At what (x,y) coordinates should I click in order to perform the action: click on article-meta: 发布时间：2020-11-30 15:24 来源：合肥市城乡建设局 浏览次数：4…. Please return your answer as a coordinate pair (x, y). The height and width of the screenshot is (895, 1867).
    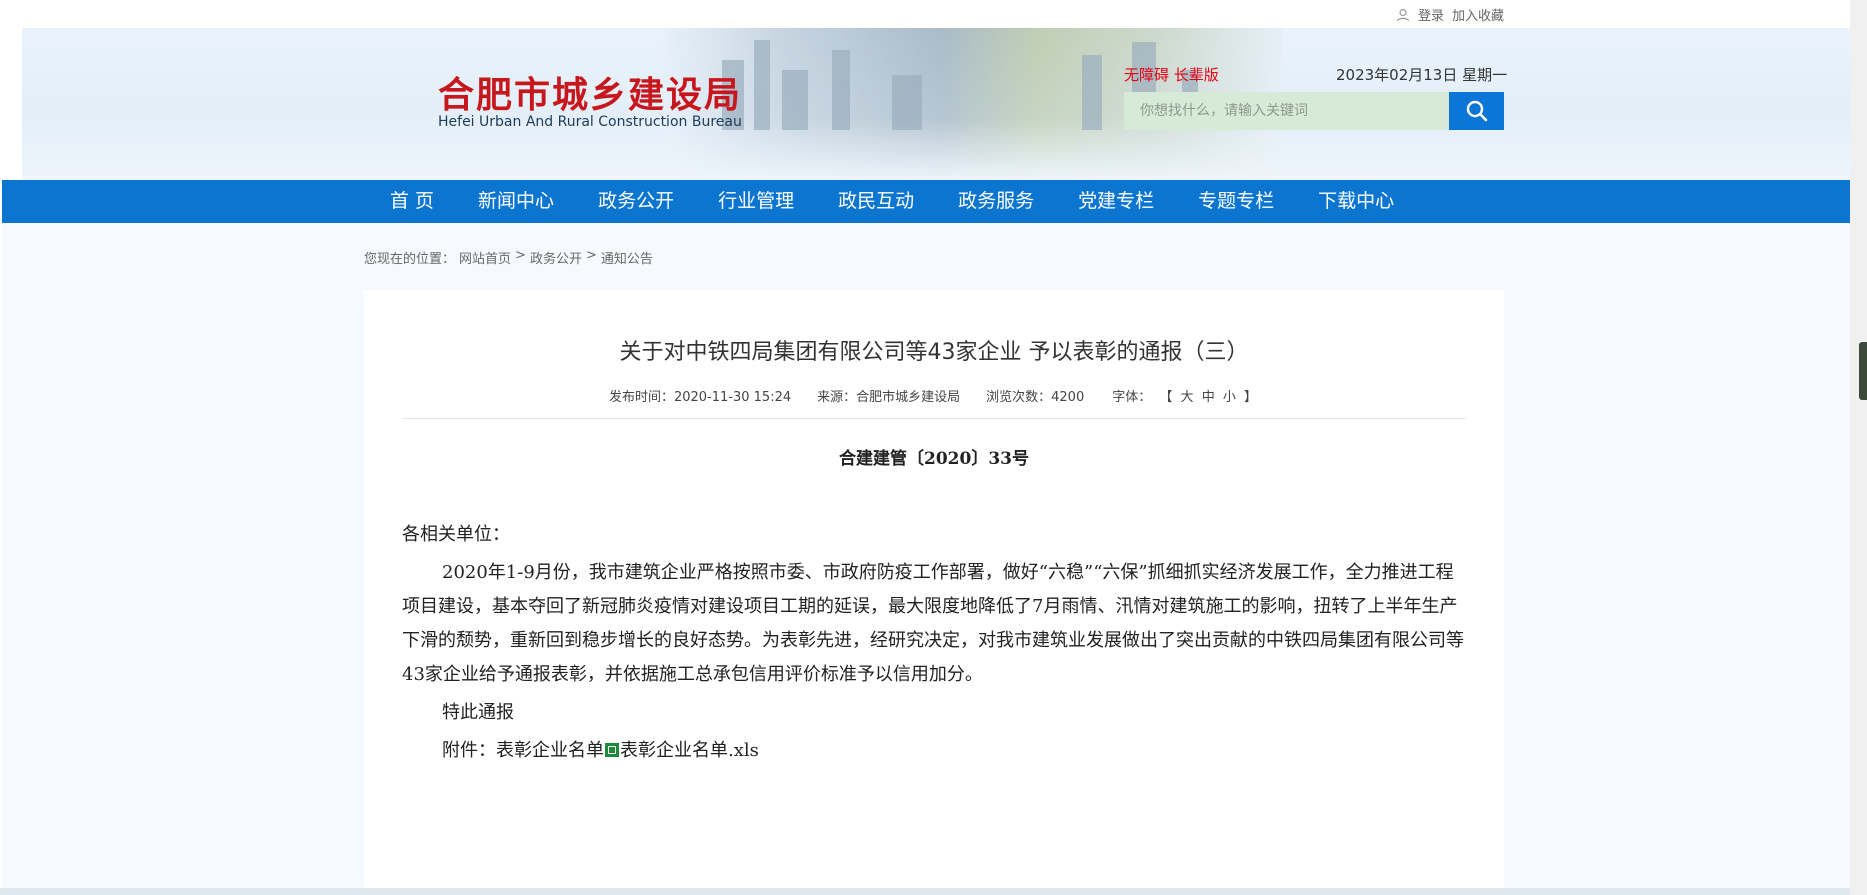
    Looking at the image, I should click on (934, 395).